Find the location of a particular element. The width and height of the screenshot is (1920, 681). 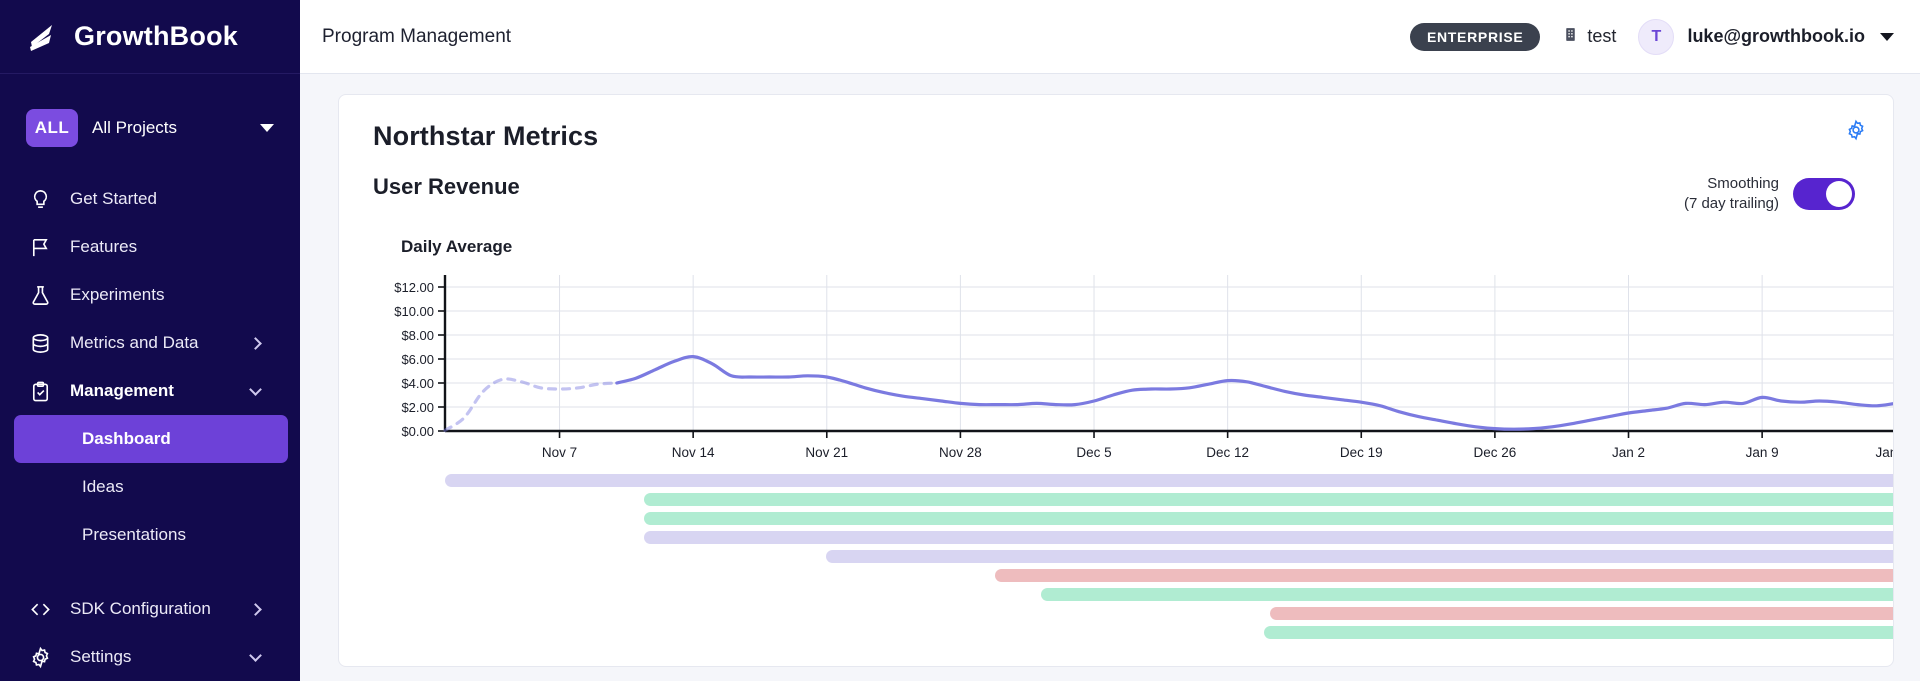

sidebar-item-get-started: Get Started is located at coordinates (150, 199).